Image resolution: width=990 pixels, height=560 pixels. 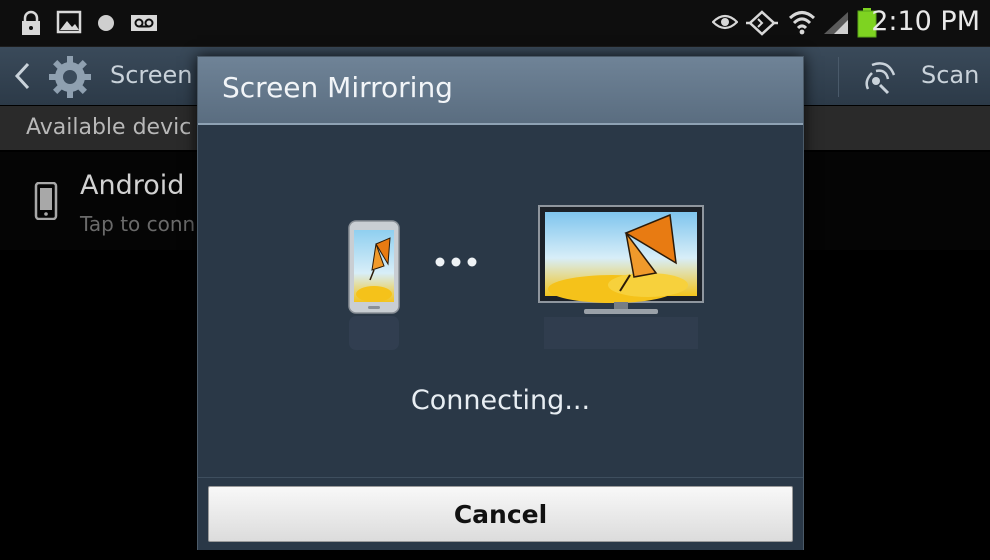 I want to click on eye-icon, so click(x=725, y=24).